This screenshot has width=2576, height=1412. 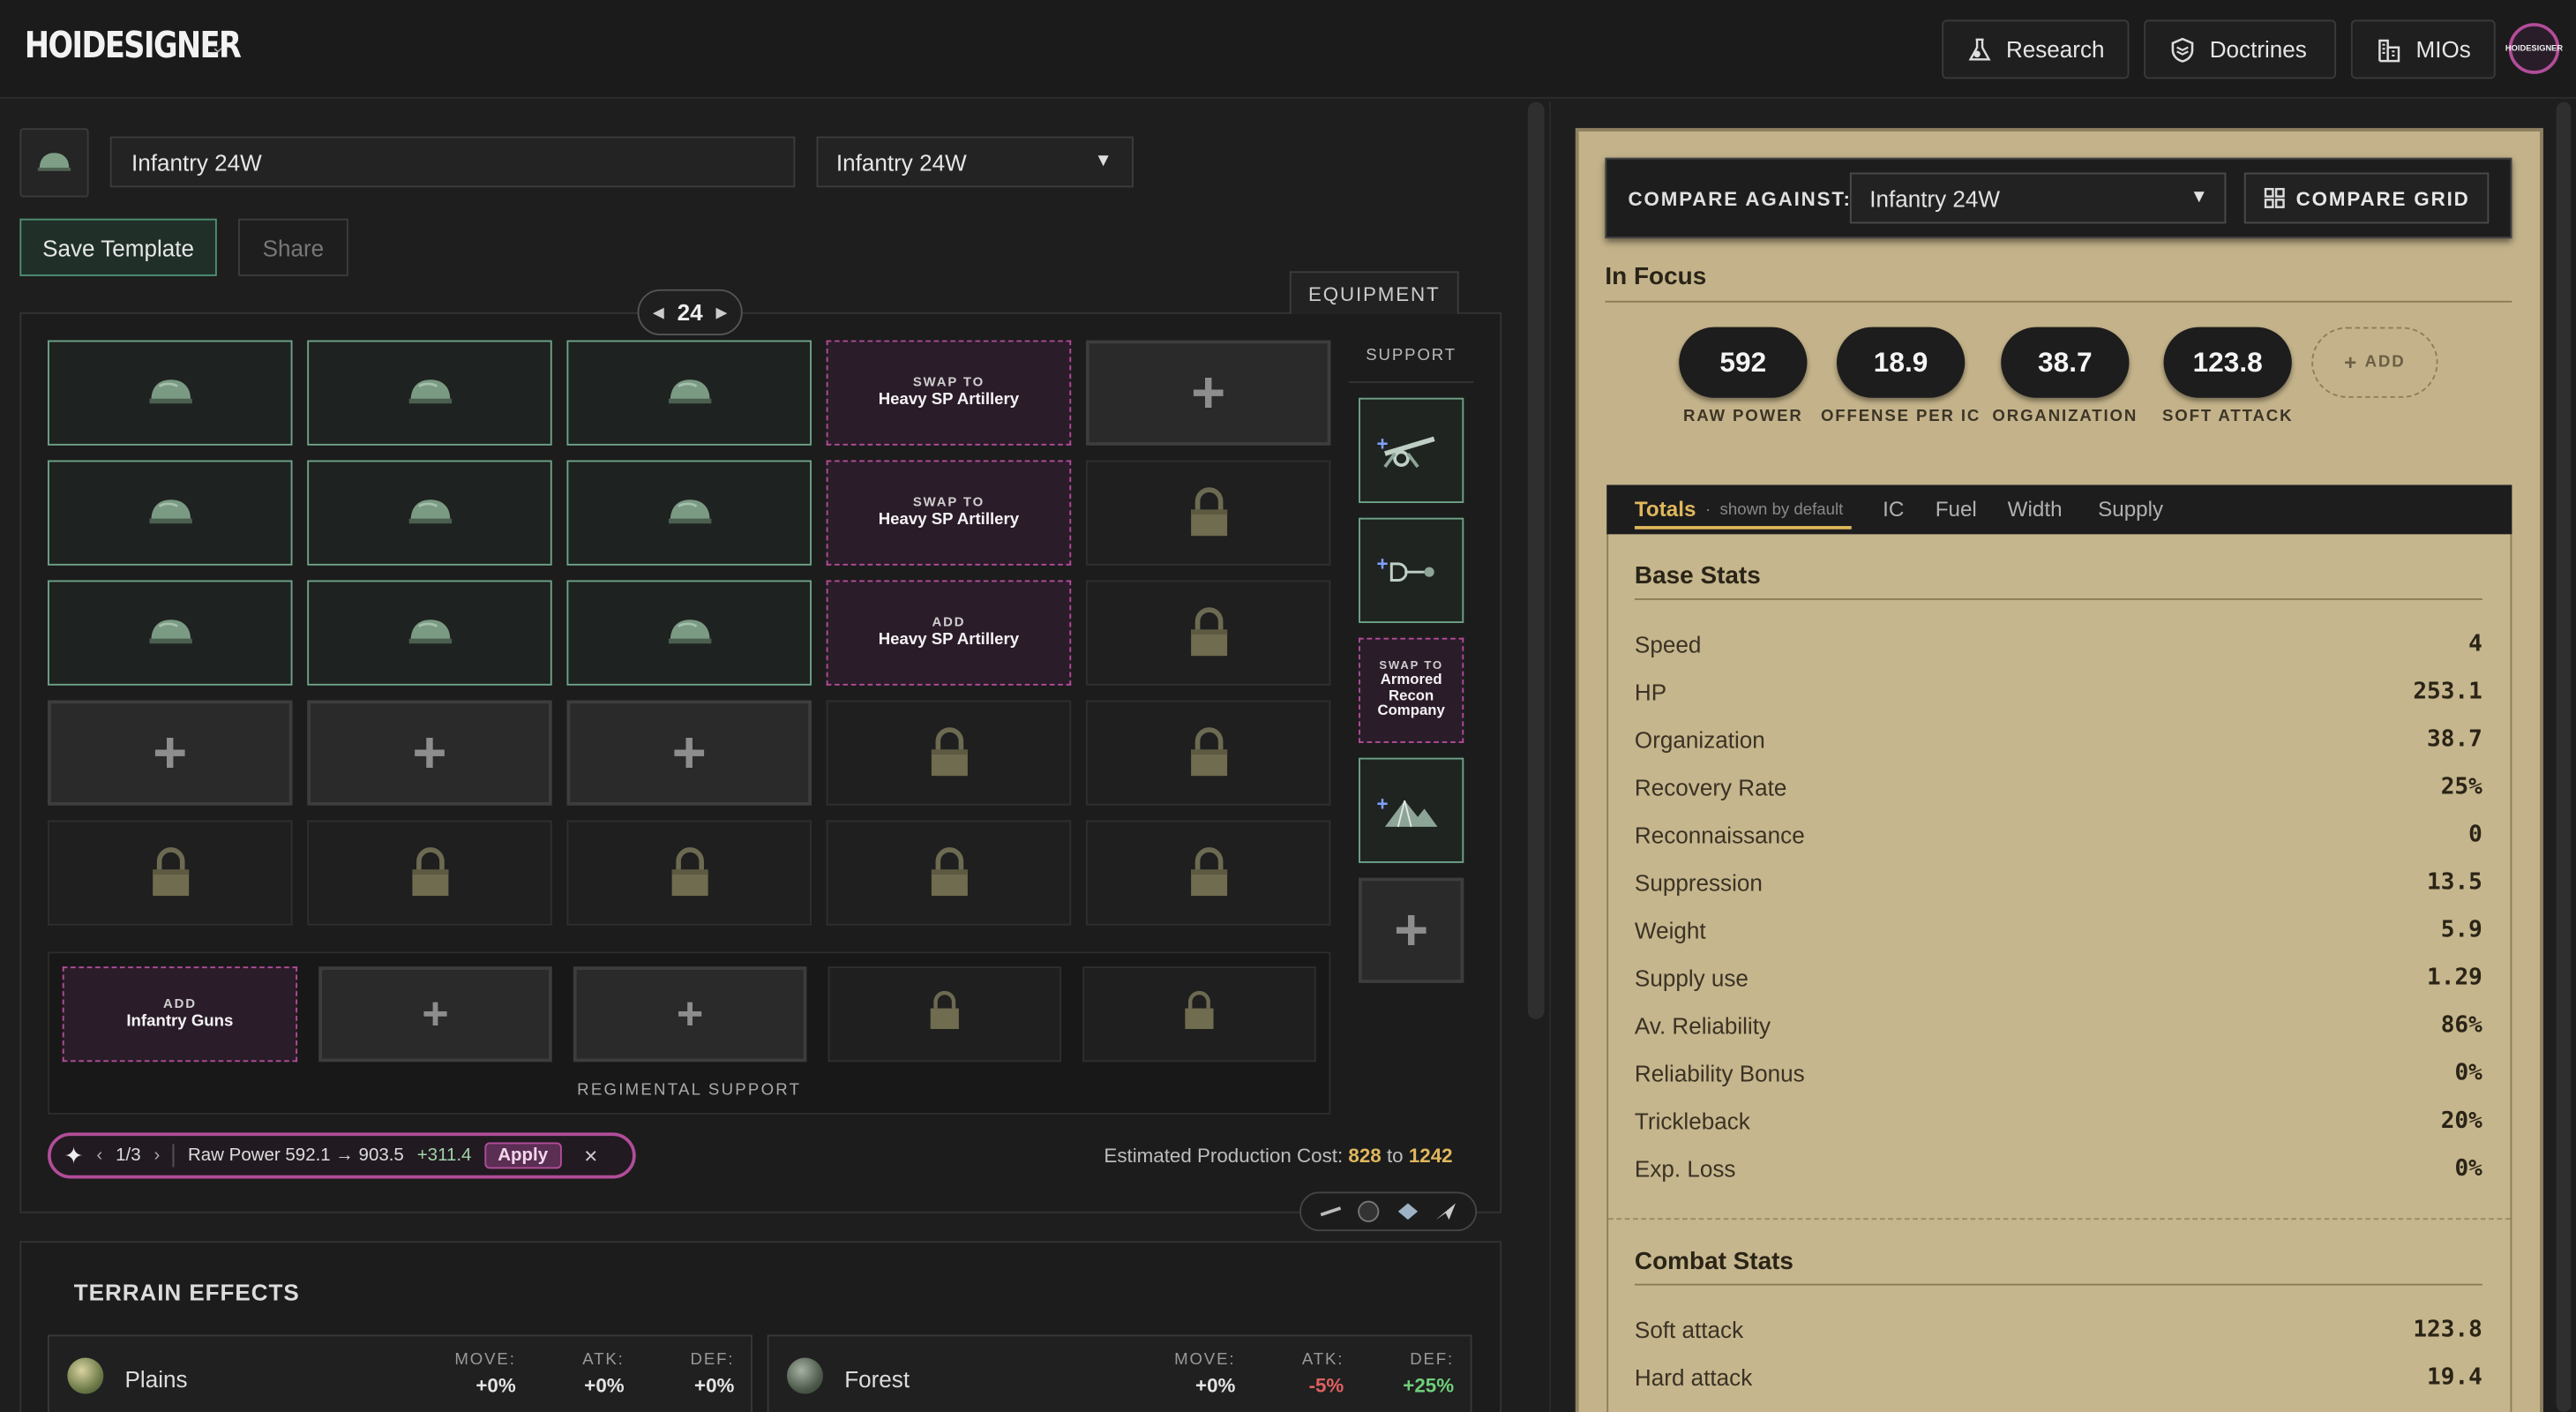 I want to click on support-slot-engineer: +, so click(x=1412, y=570).